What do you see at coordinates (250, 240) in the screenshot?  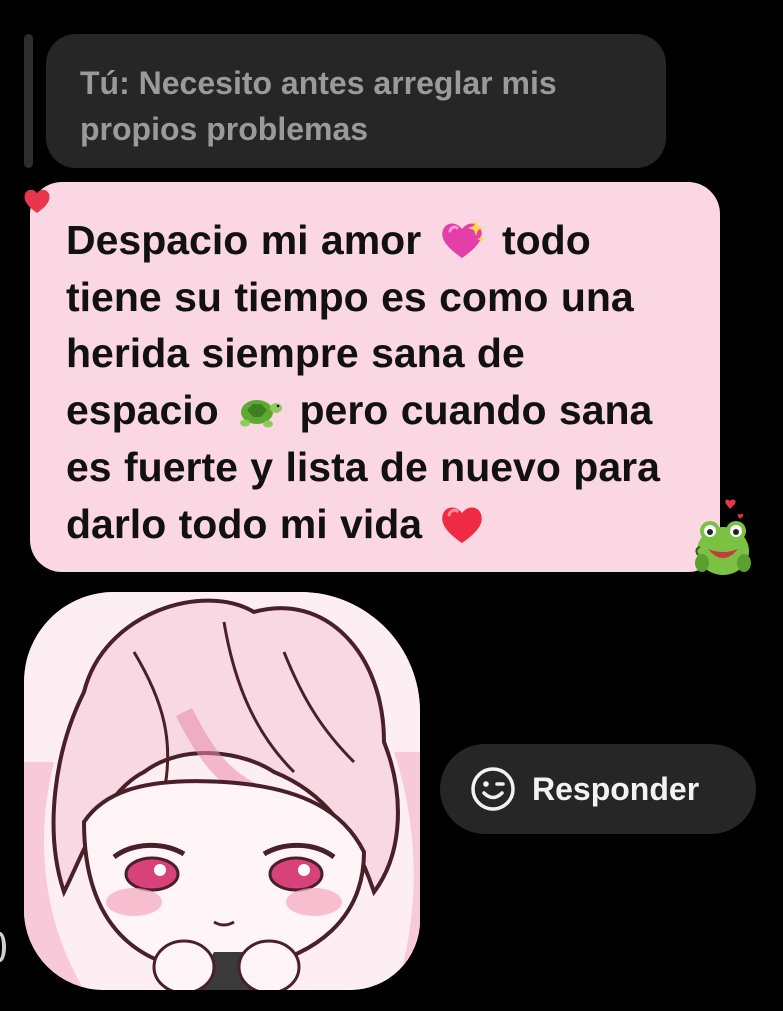 I see `message-text-part-1: Despacio mi amor` at bounding box center [250, 240].